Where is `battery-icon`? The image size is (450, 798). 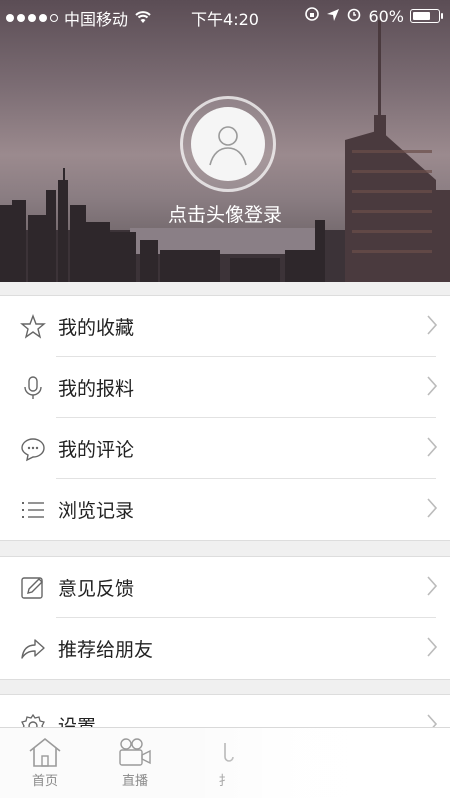
battery-icon is located at coordinates (426, 16).